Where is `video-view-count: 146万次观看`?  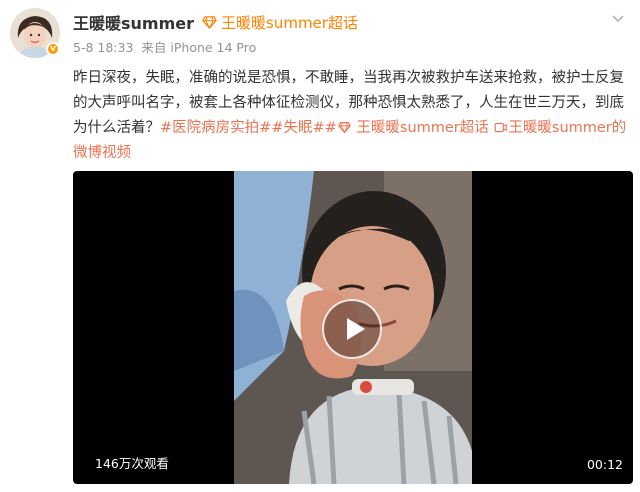
video-view-count: 146万次观看 is located at coordinates (132, 463).